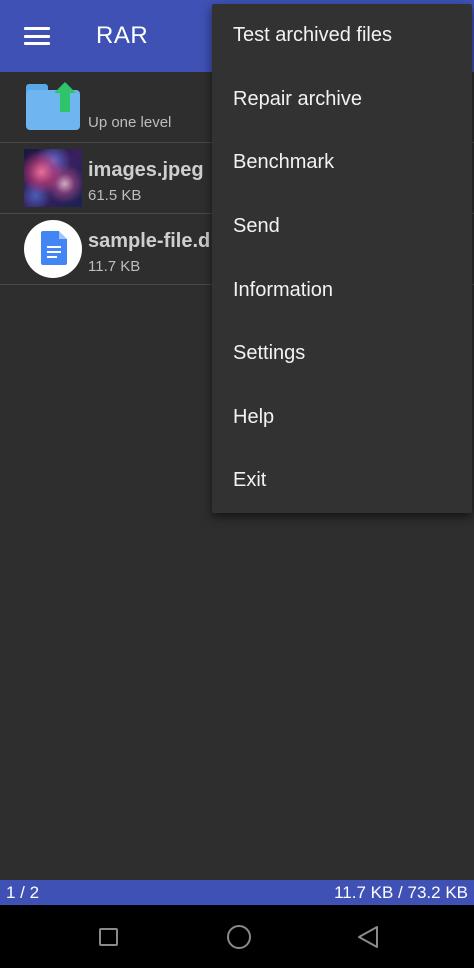 The height and width of the screenshot is (968, 474). Describe the element at coordinates (342, 227) in the screenshot. I see `menu-item-send: Send` at that location.